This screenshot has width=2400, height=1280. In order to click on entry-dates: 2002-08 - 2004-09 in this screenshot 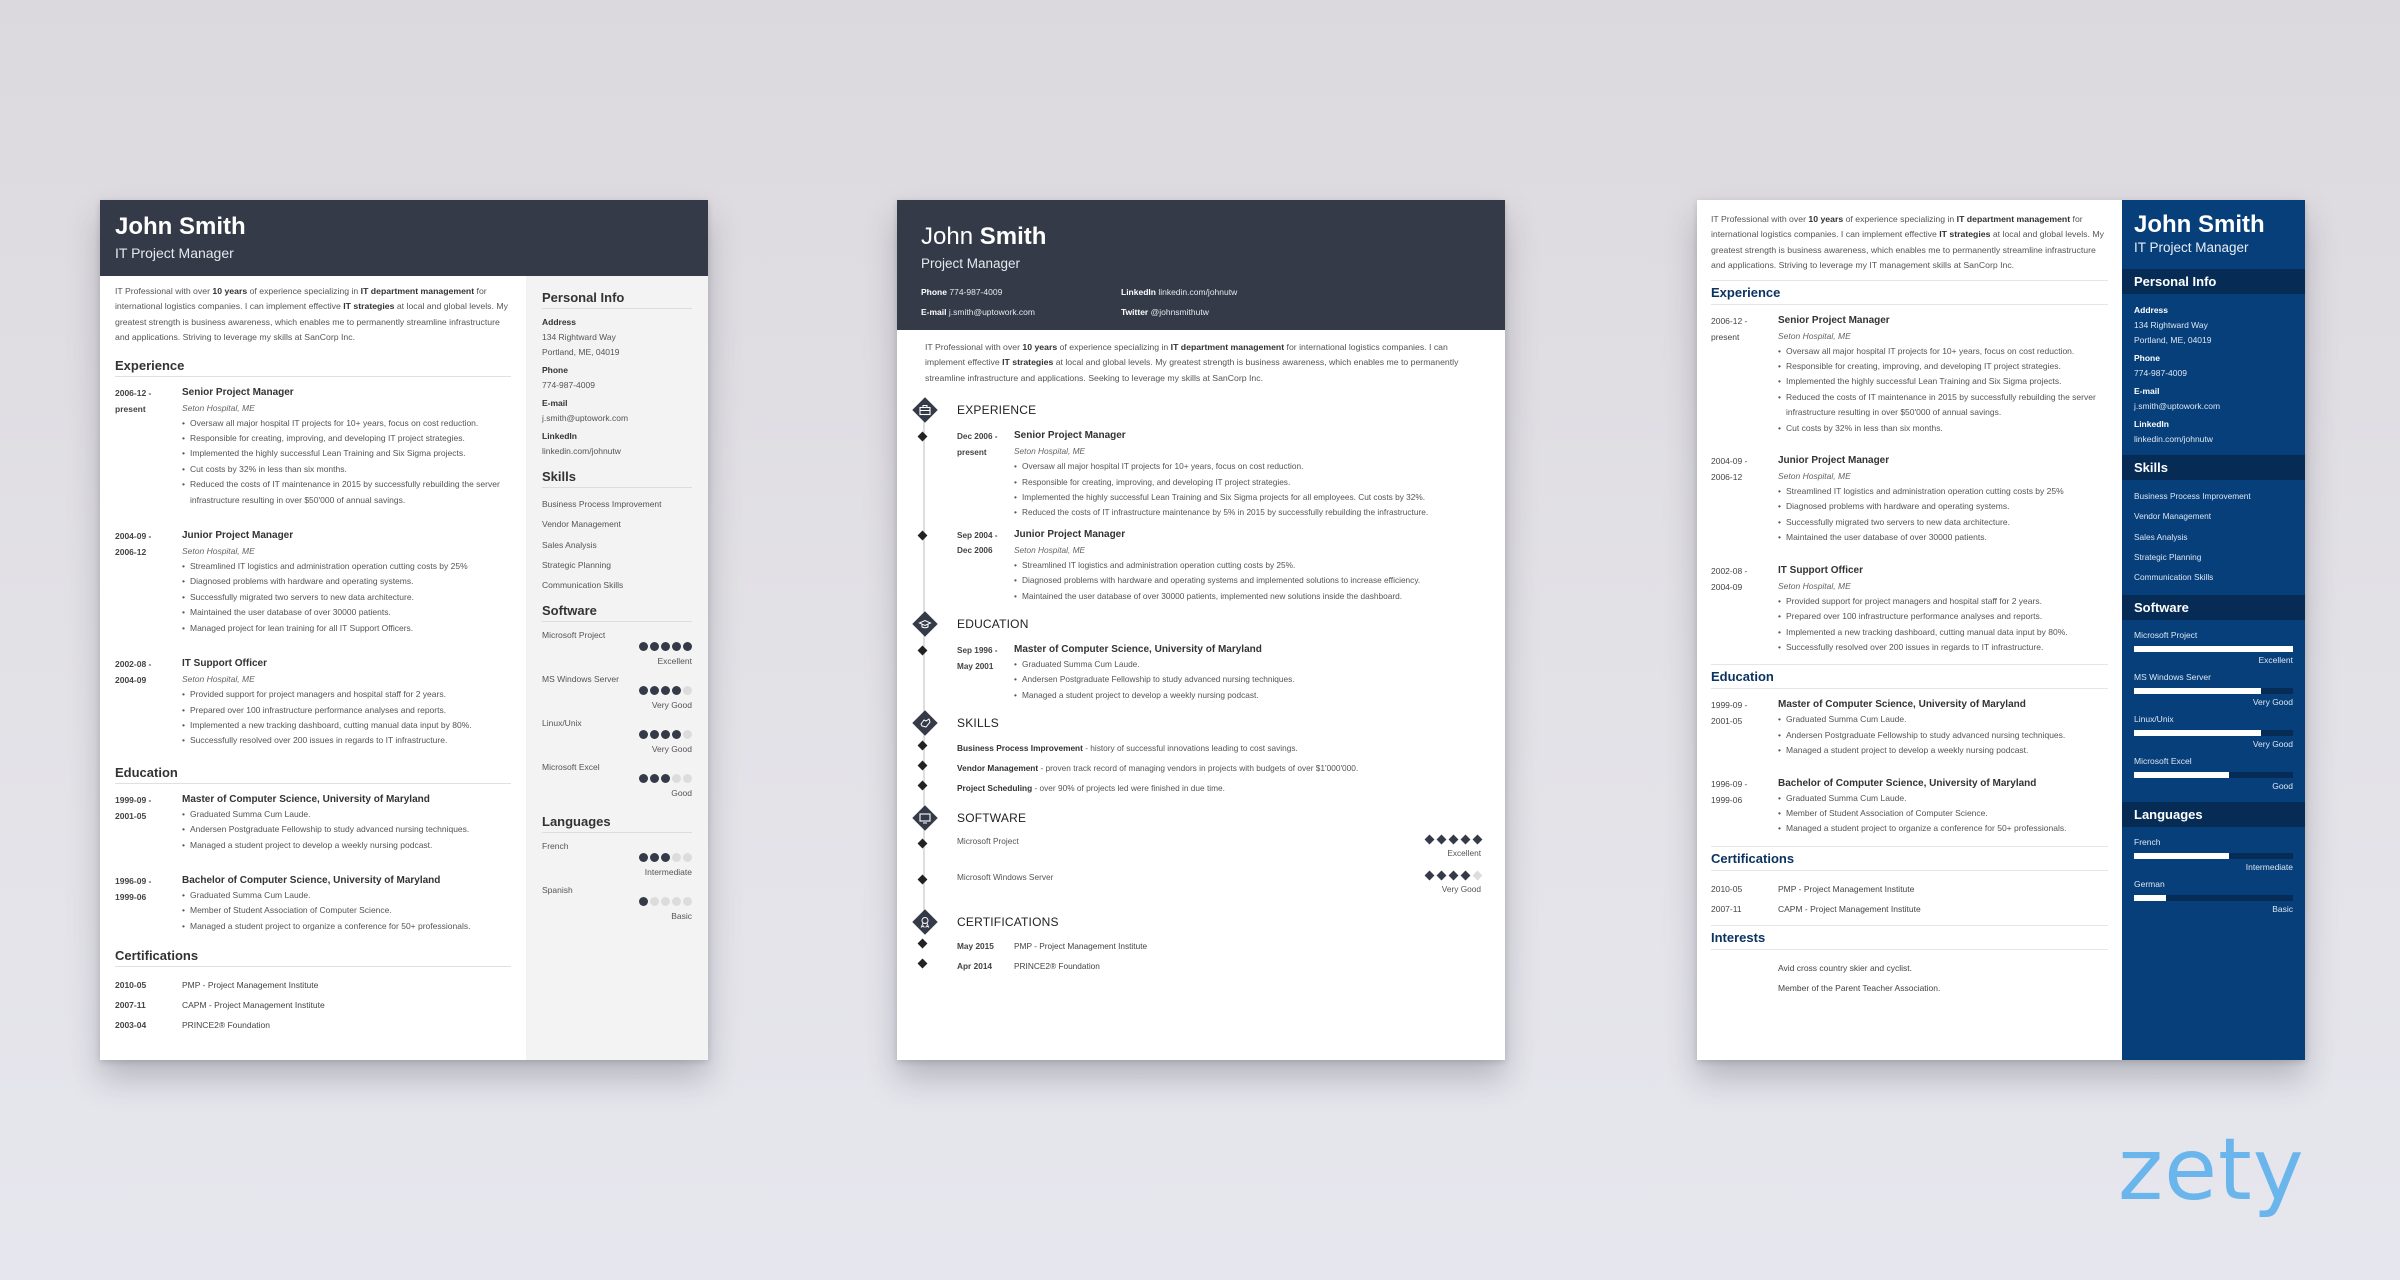, I will do `click(148, 702)`.